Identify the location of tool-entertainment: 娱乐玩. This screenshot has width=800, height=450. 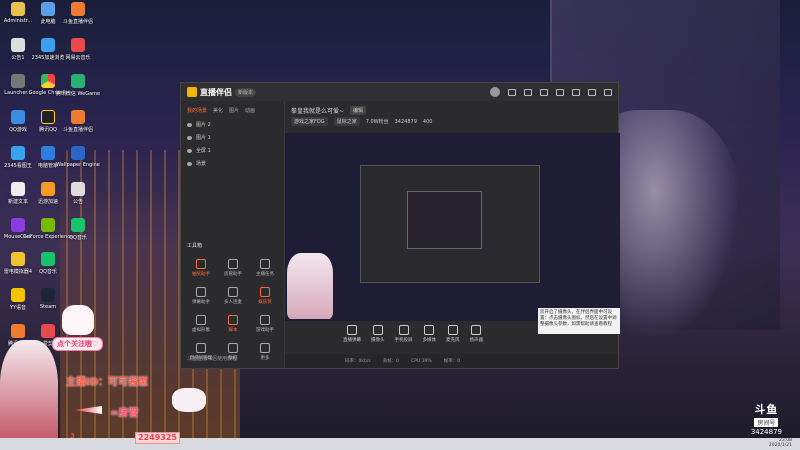
(265, 296).